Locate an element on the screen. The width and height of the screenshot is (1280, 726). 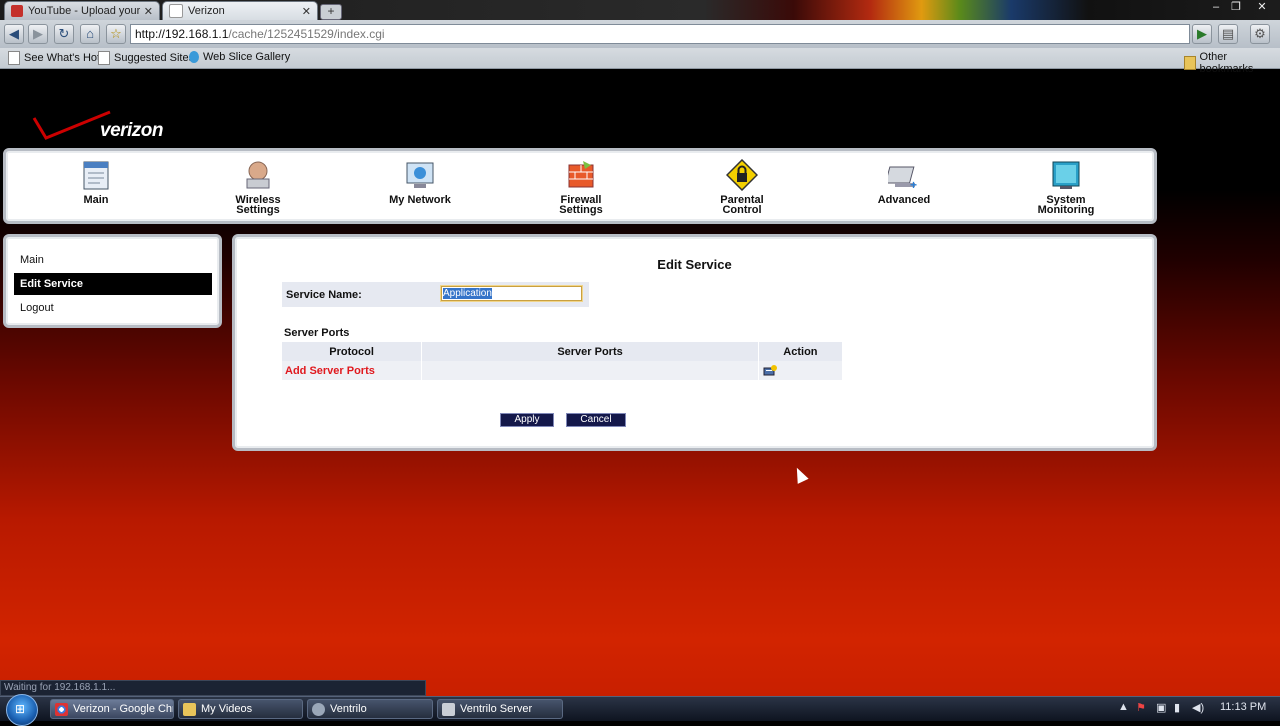
bookmark-see-whats-hot: See What's Hot is located at coordinates (54, 58).